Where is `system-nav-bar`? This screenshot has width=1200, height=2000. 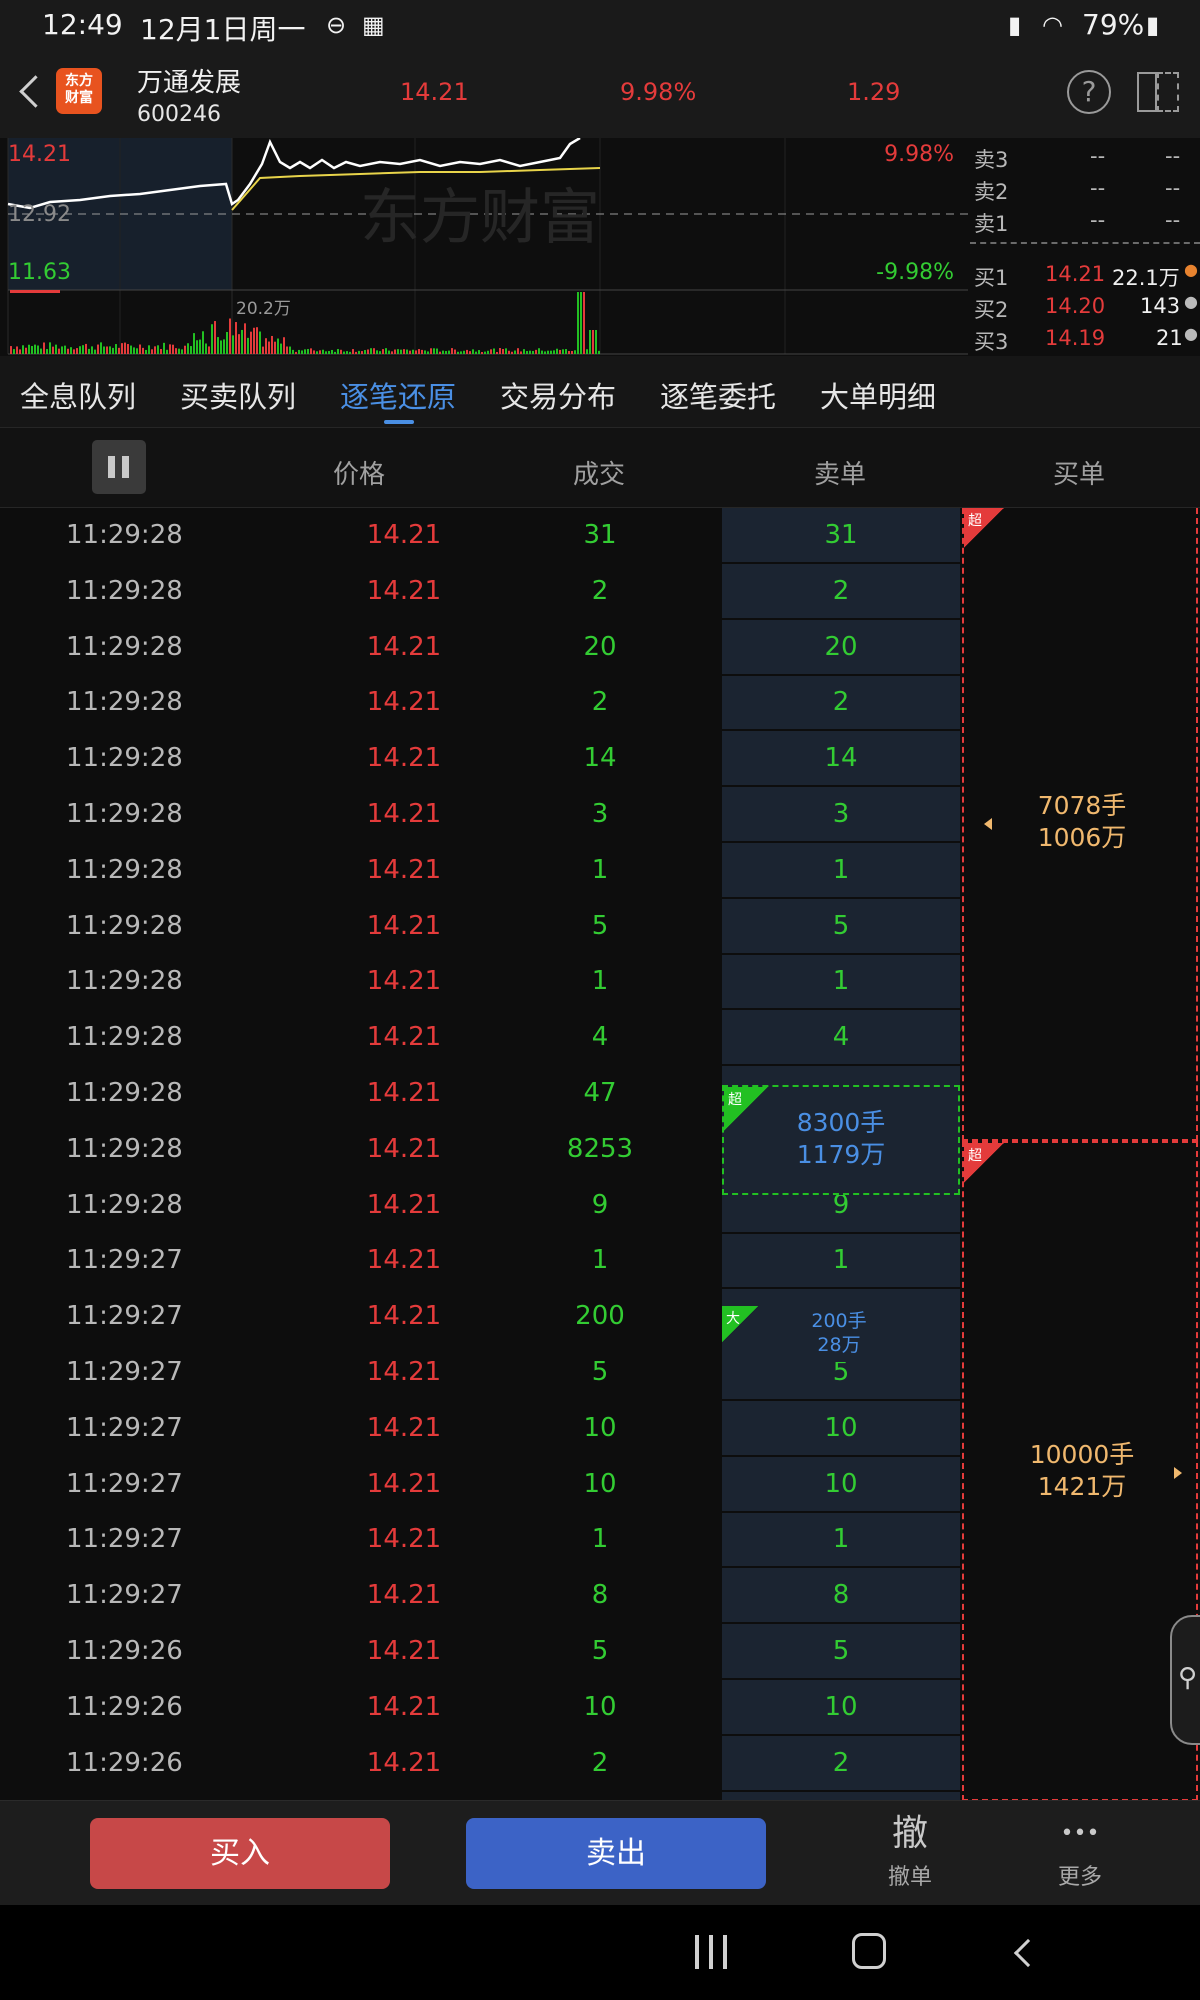 system-nav-bar is located at coordinates (600, 1952).